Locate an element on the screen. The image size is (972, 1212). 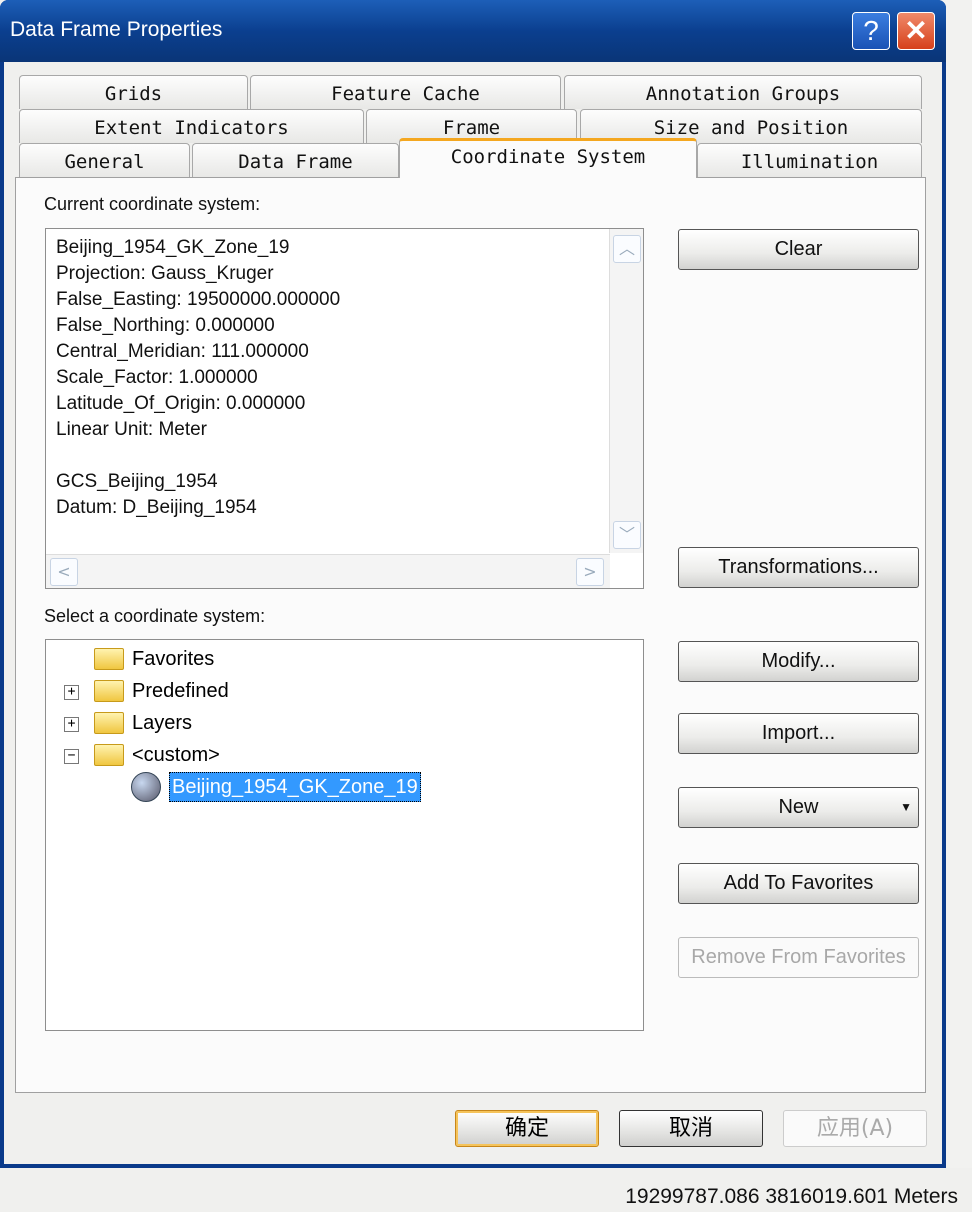
tree-label: <custom> is located at coordinates (176, 755).